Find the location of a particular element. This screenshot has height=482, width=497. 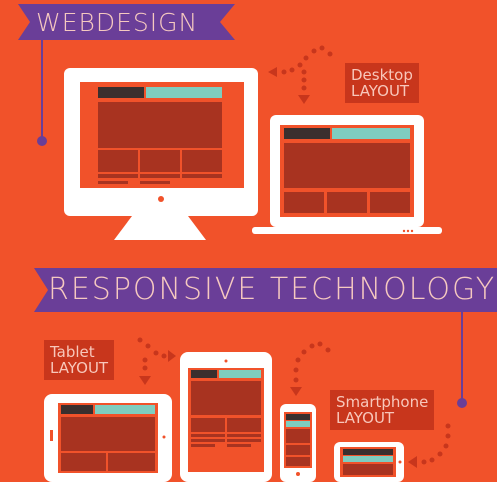

laptop-icon is located at coordinates (347, 174).